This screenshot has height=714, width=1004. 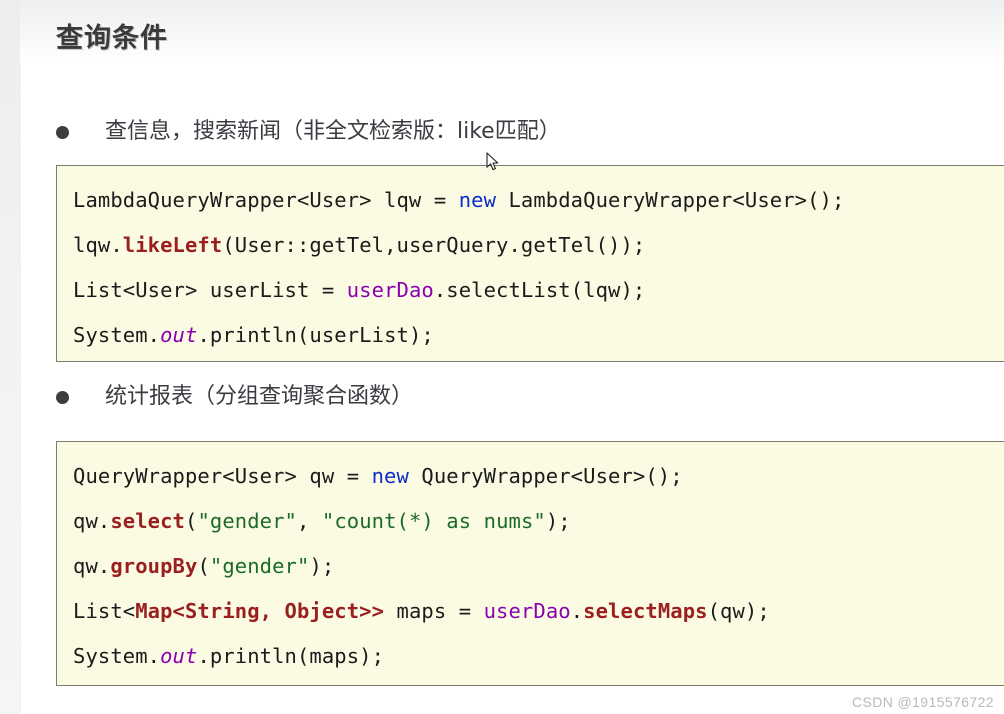 I want to click on code-token: groupBy, so click(x=154, y=566).